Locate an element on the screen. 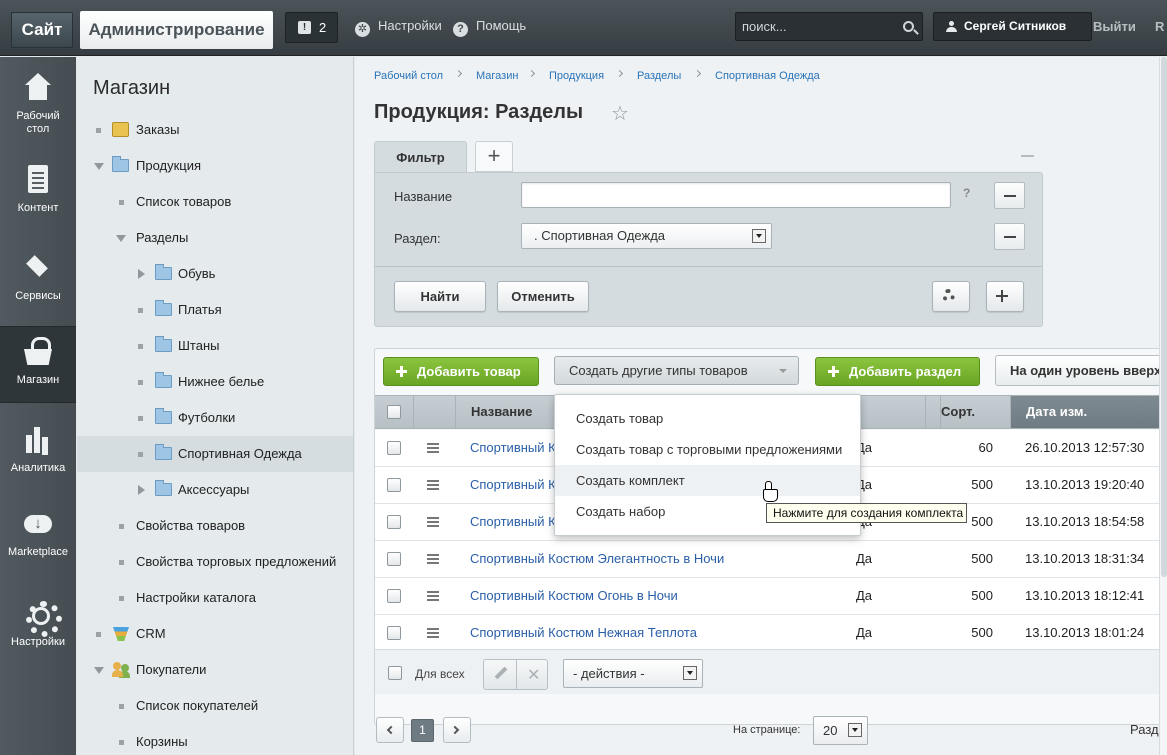 Image resolution: width=1167 pixels, height=755 pixels. filter-settings-button is located at coordinates (951, 296).